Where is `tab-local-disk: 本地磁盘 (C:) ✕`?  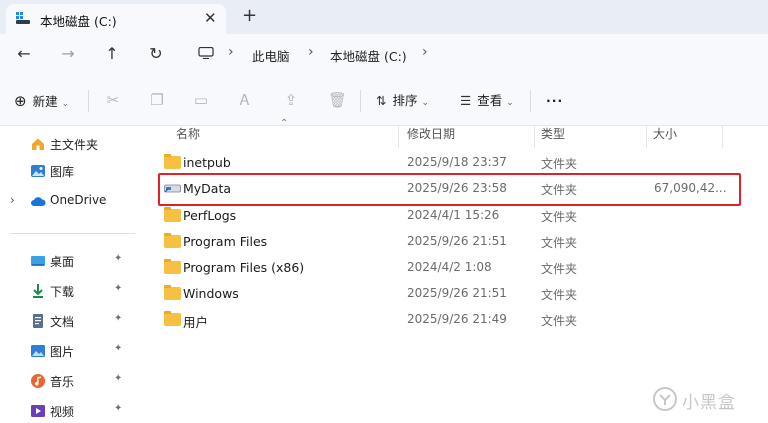
tab-local-disk: 本地磁盘 (C:) ✕ is located at coordinates (116, 19).